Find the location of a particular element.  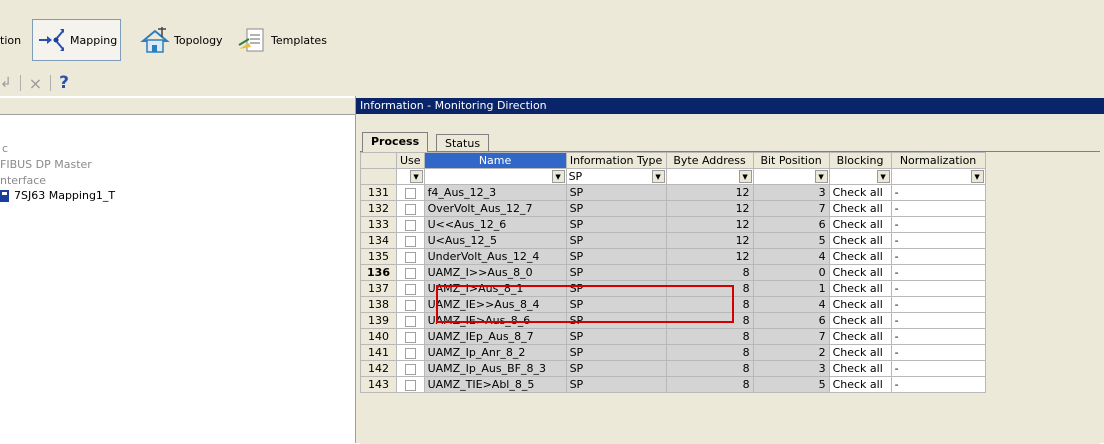

delete-icon: × is located at coordinates (35, 83).